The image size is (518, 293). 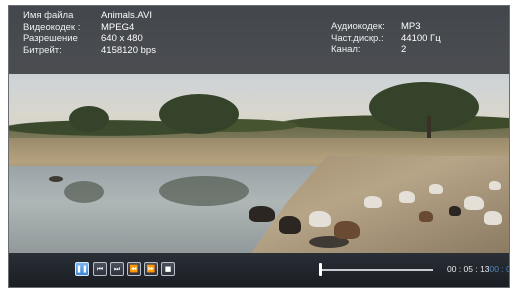 What do you see at coordinates (122, 38) in the screenshot?
I see `info-value: 640 x 480` at bounding box center [122, 38].